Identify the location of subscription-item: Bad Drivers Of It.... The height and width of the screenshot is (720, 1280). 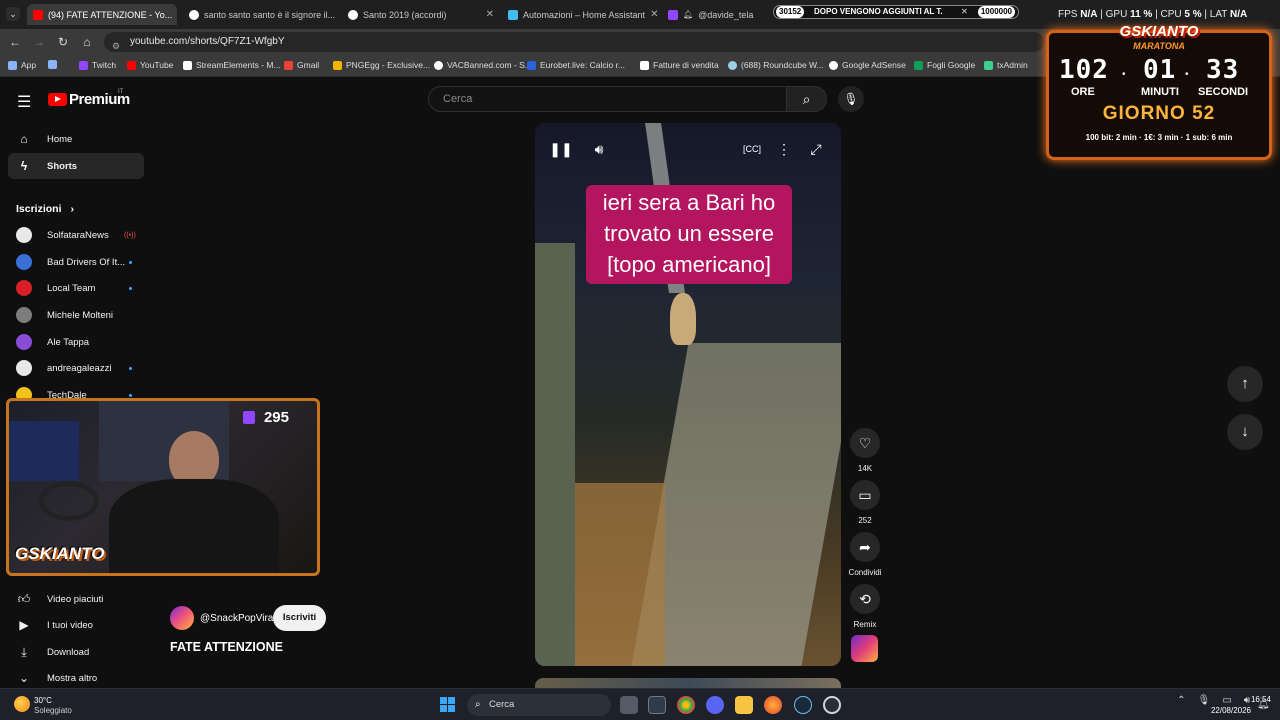
(80, 262).